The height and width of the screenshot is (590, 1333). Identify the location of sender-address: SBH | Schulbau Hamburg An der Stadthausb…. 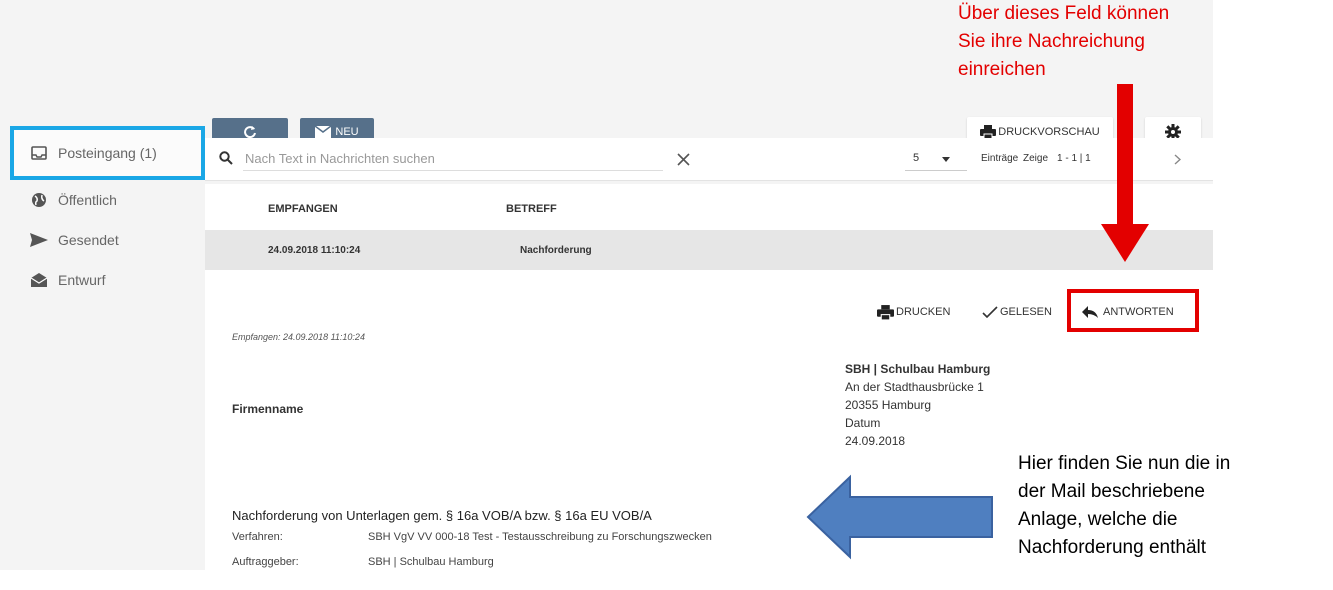
(917, 405).